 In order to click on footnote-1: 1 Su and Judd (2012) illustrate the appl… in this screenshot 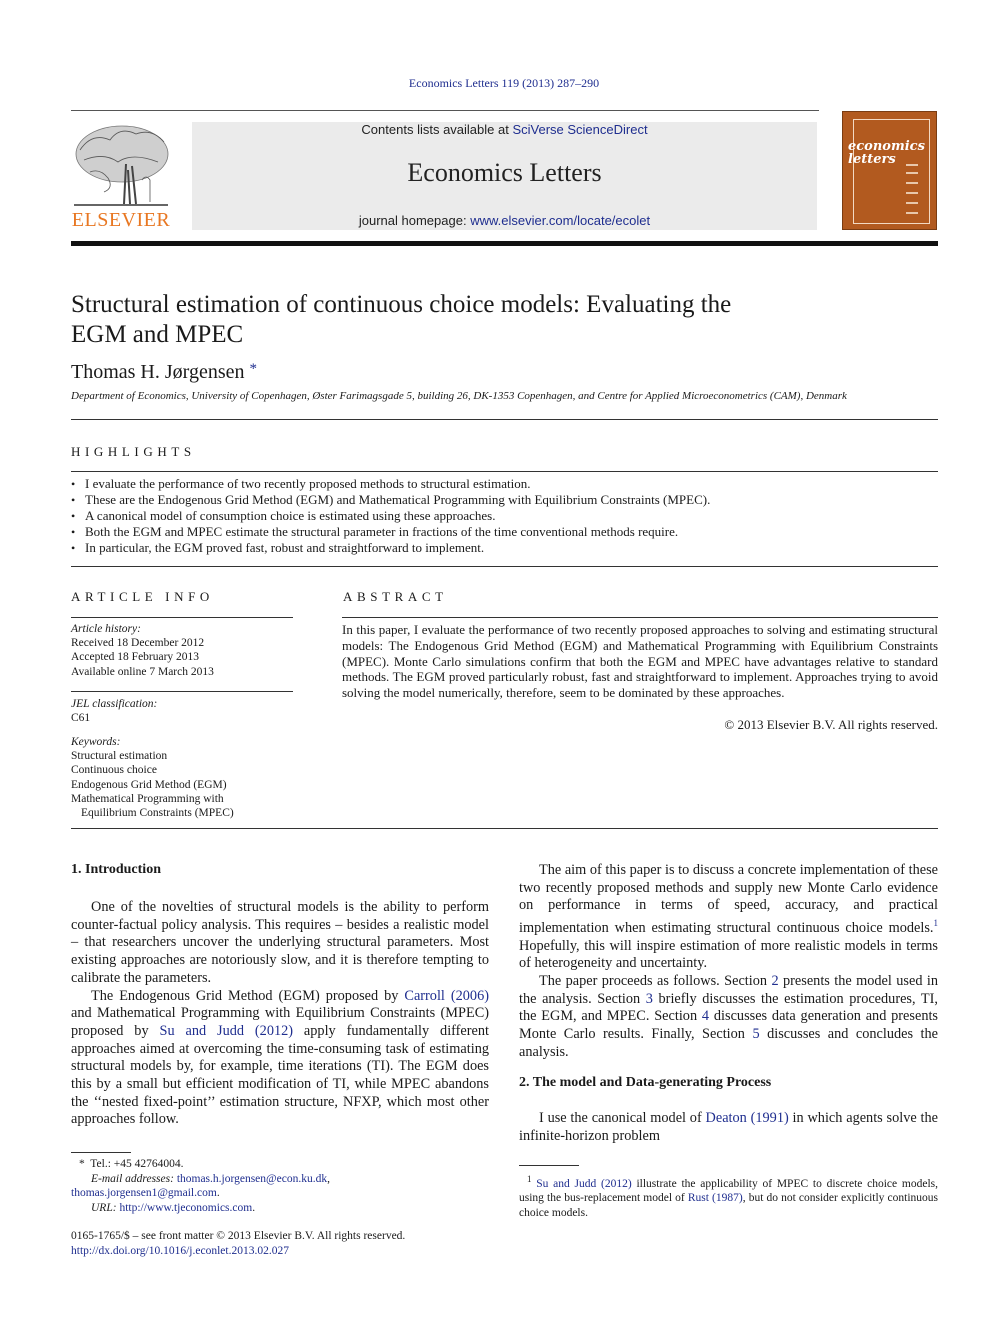, I will do `click(728, 1196)`.